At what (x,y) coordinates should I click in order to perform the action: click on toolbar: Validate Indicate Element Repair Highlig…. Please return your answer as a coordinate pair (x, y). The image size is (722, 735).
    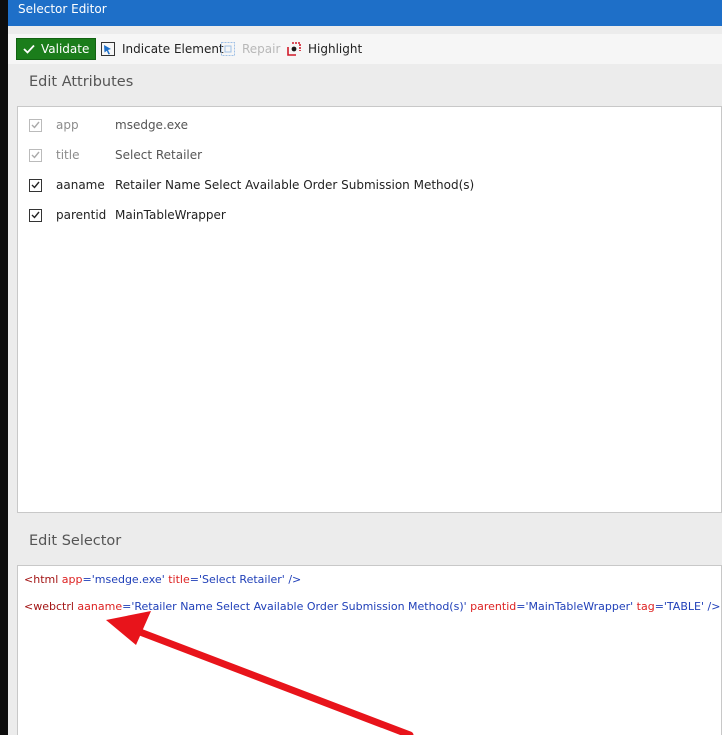
    Looking at the image, I should click on (365, 49).